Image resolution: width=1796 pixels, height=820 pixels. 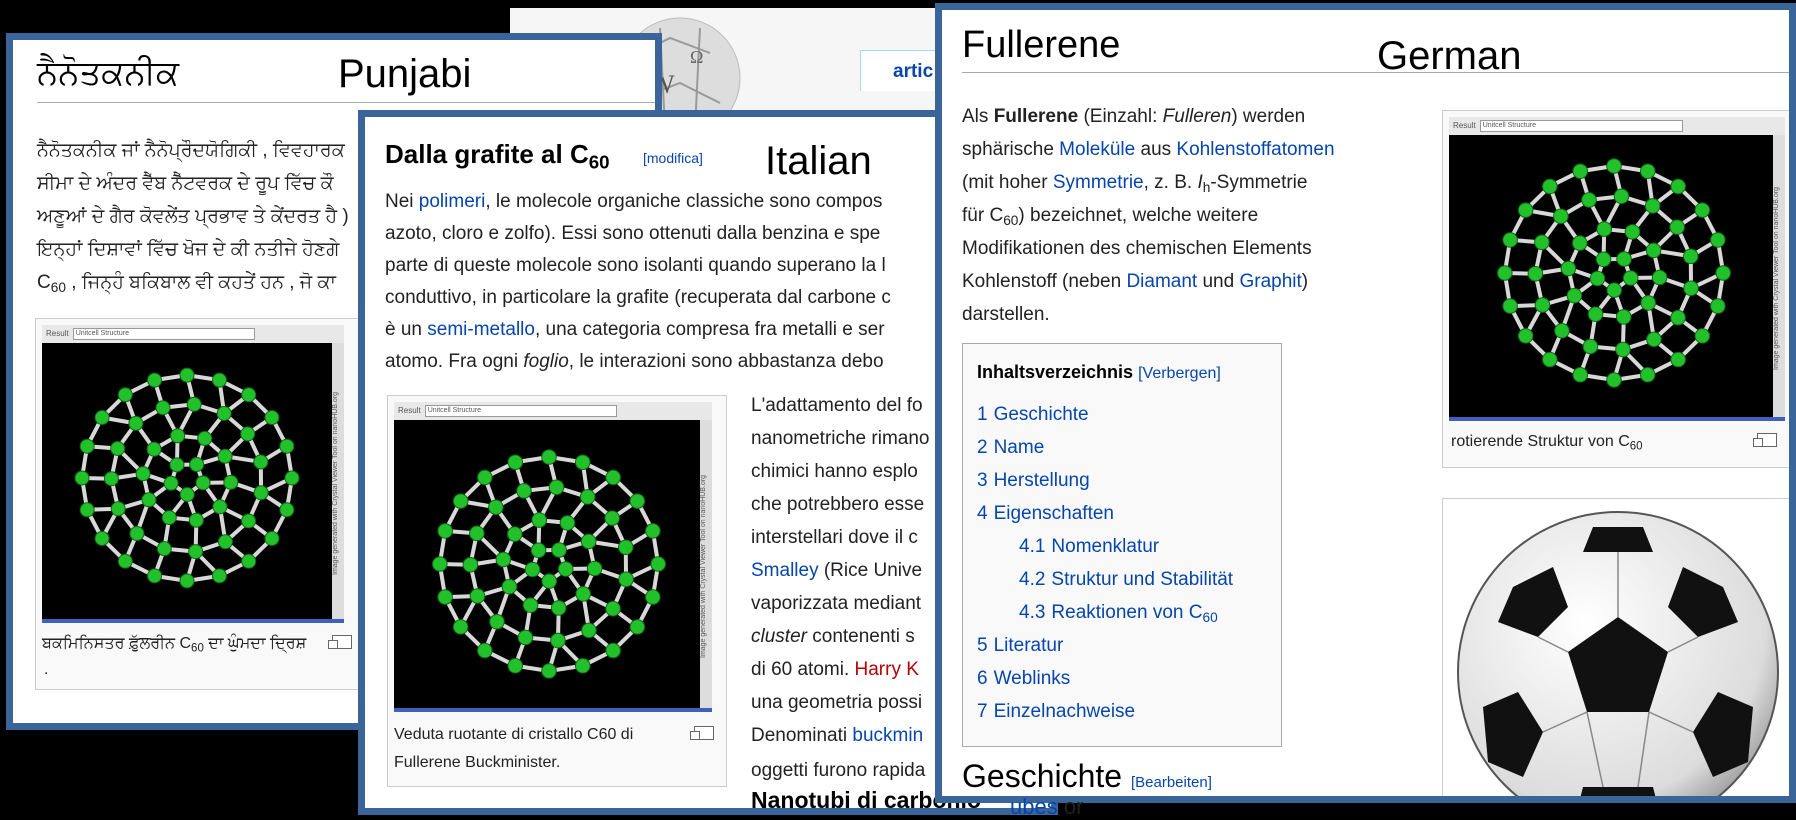 What do you see at coordinates (1161, 281) in the screenshot?
I see `link-diamant: Diamant` at bounding box center [1161, 281].